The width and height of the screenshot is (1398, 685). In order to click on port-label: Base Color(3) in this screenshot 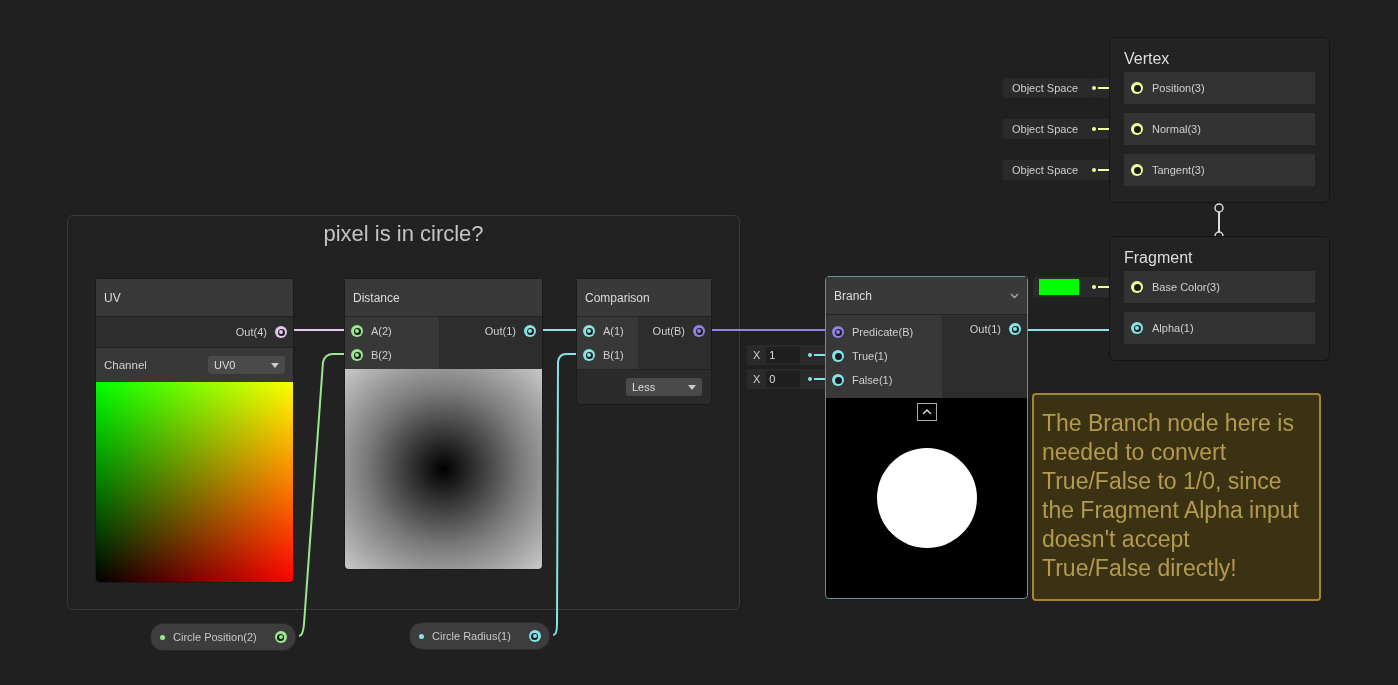, I will do `click(1186, 287)`.